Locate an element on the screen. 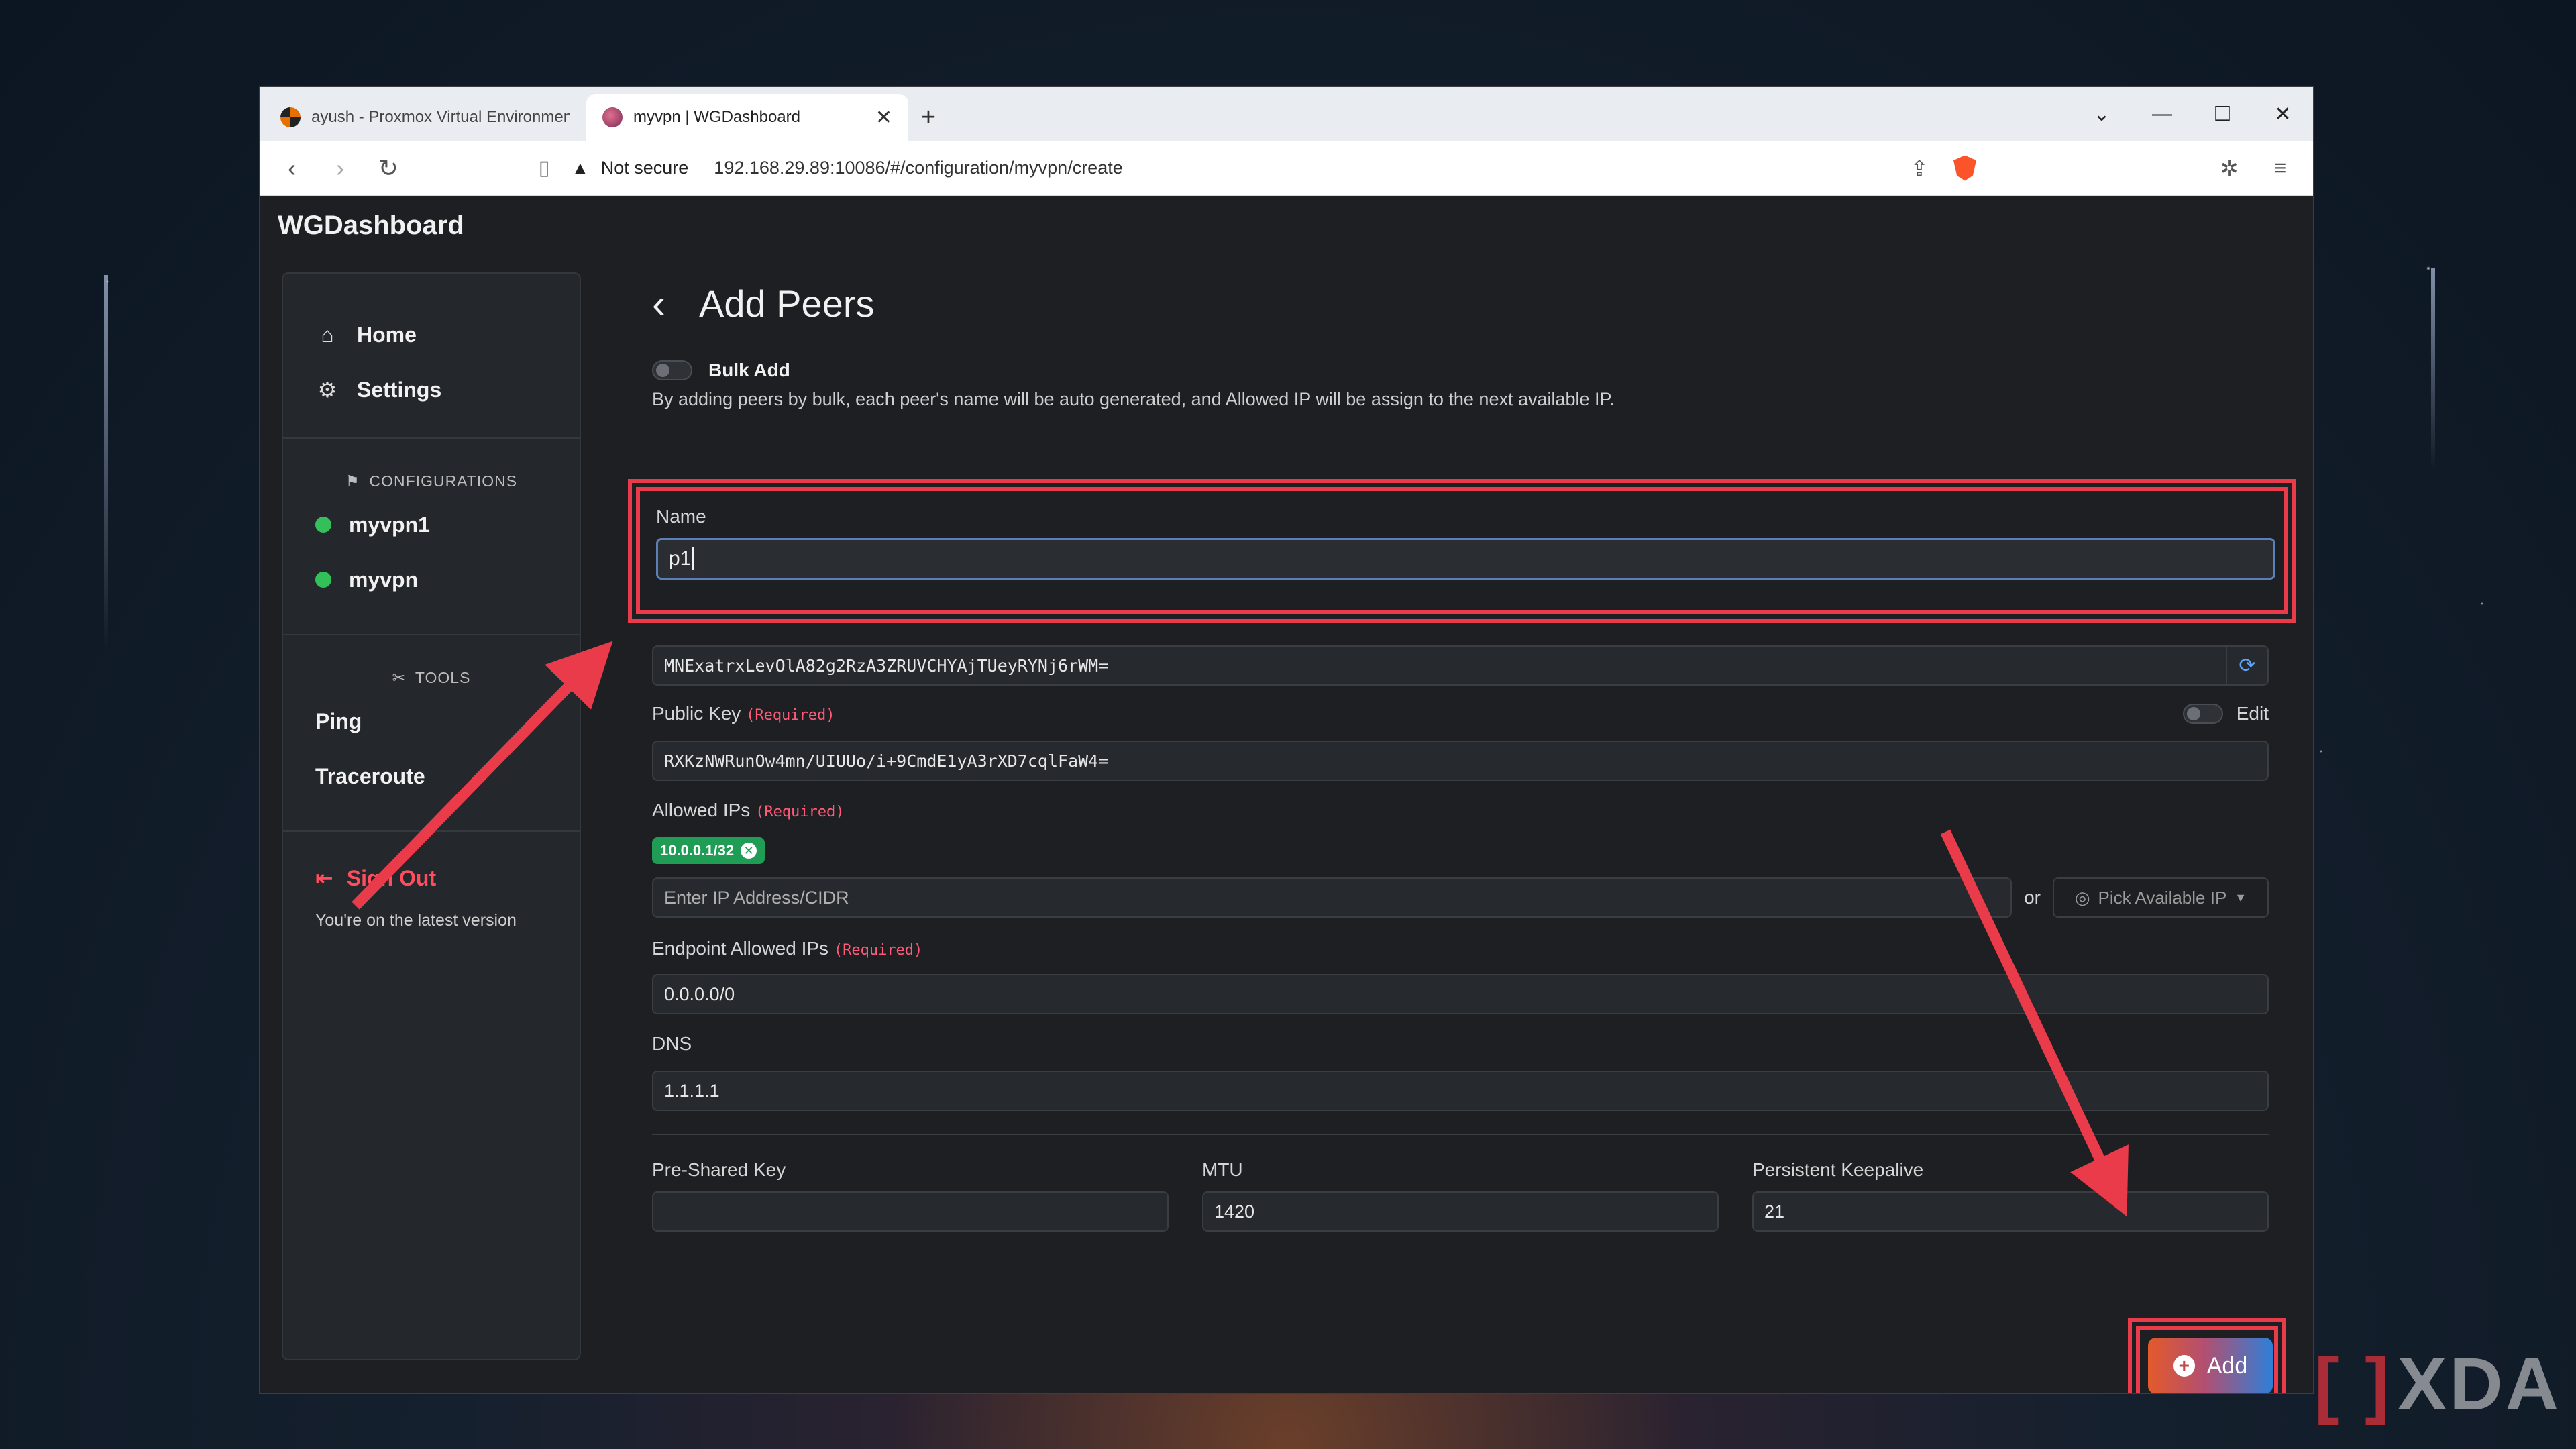 Image resolution: width=2576 pixels, height=1449 pixels. name-field-group: Name p1 is located at coordinates (1465, 543).